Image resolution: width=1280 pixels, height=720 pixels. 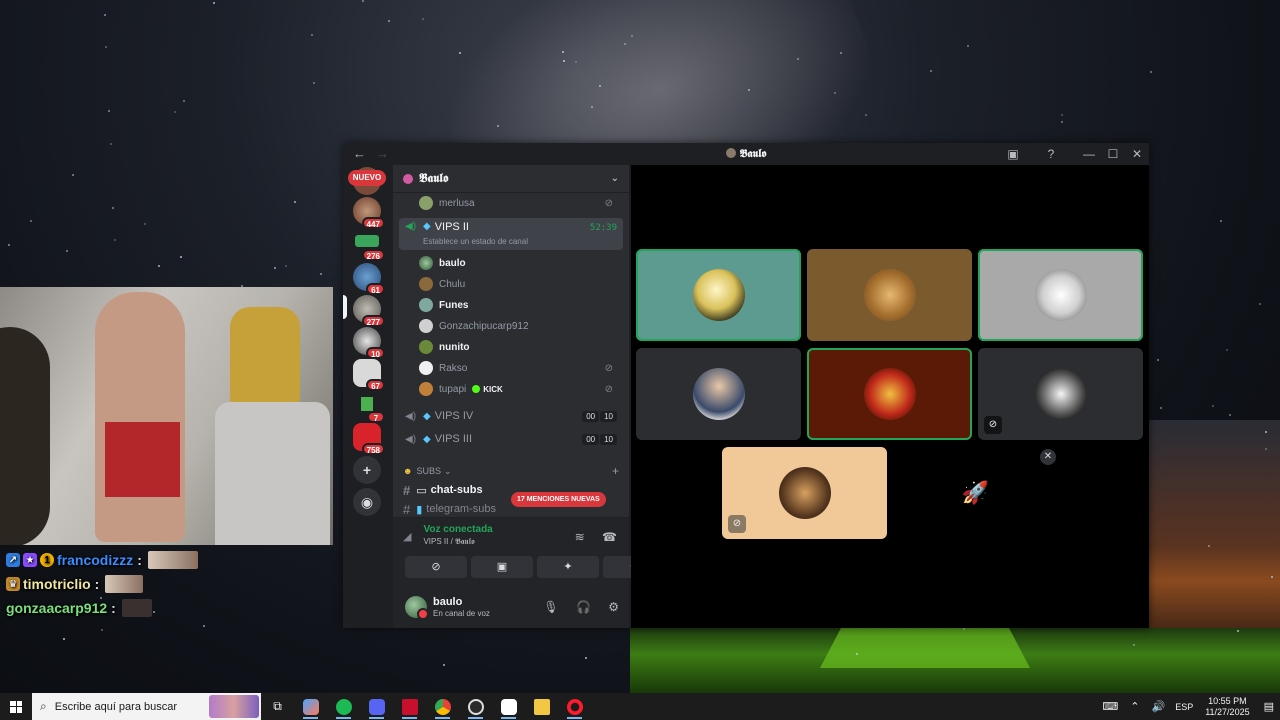 What do you see at coordinates (519, 389) in the screenshot?
I see `voice-user: tupapi KICK ⊘` at bounding box center [519, 389].